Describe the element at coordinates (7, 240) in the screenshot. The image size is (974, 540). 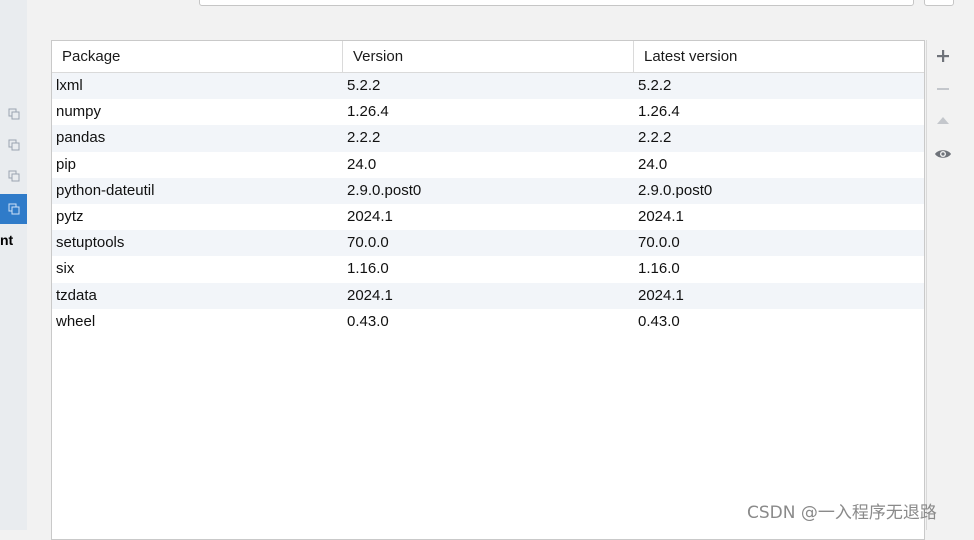
I see `sidebar-partial-label: nt` at that location.